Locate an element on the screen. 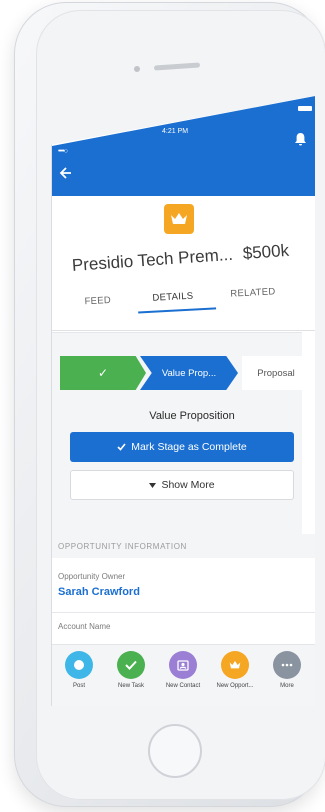 Image resolution: width=325 pixels, height=812 pixels. tab-feed: FEED is located at coordinates (97, 301).